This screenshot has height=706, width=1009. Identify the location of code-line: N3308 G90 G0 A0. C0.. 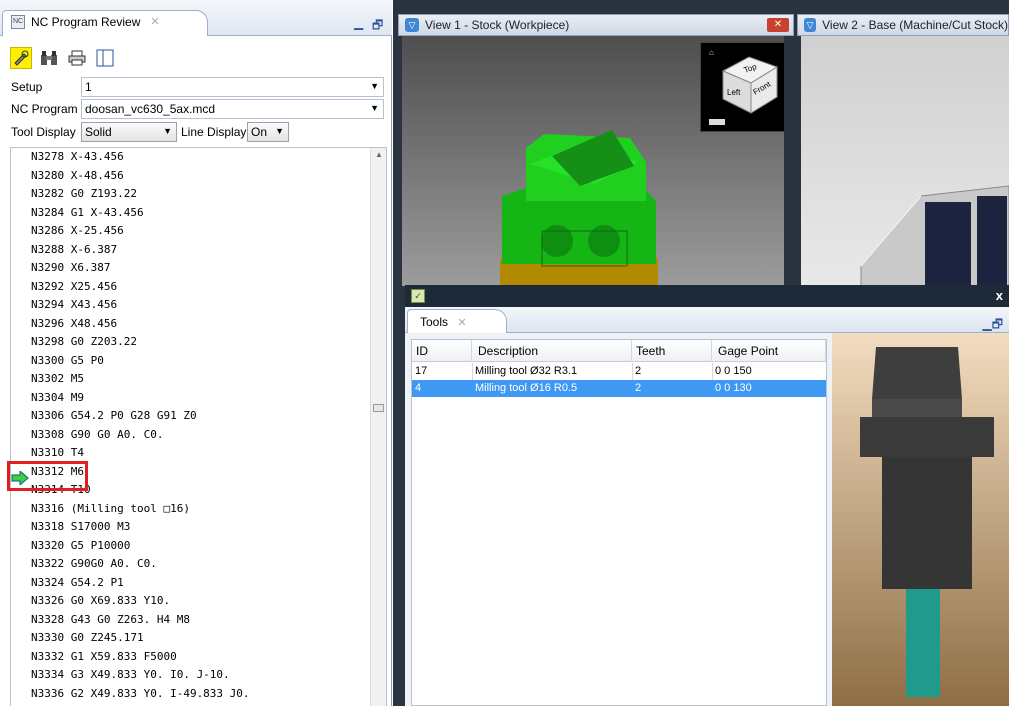
(97, 437).